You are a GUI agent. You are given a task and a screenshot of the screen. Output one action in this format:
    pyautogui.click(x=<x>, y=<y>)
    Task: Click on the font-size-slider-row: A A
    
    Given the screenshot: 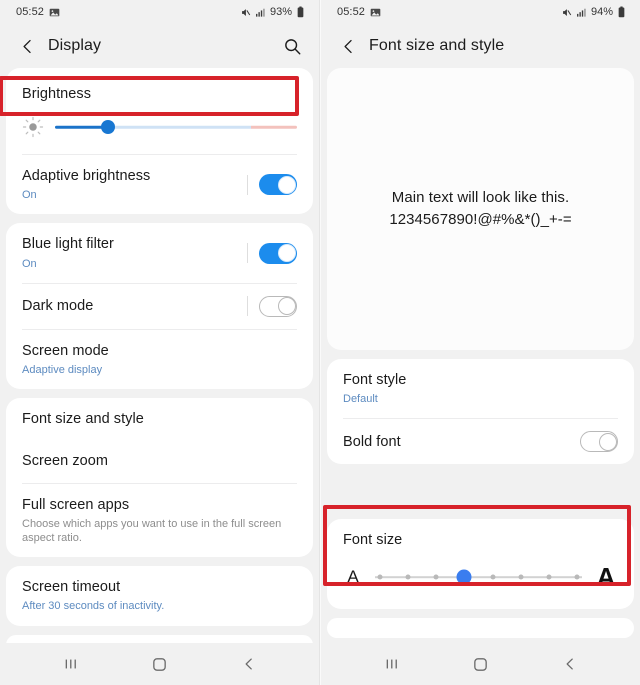 What is the action you would take?
    pyautogui.click(x=480, y=580)
    